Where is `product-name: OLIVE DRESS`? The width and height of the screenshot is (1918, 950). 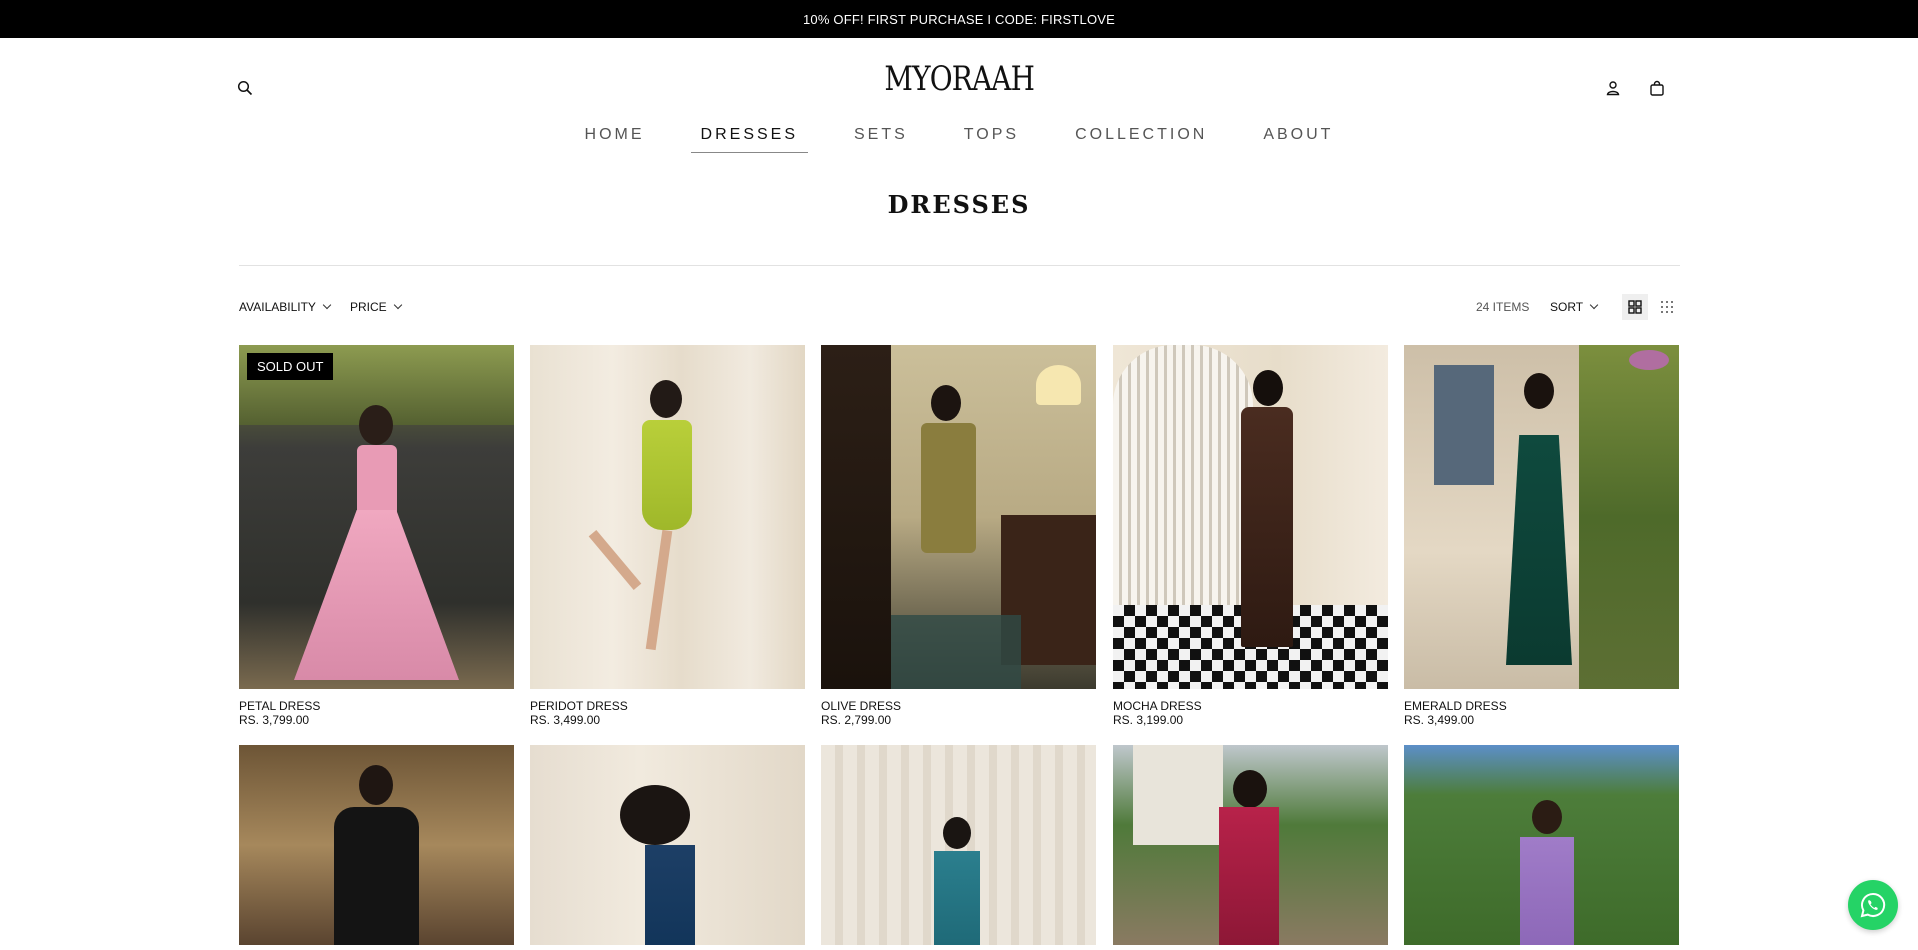 product-name: OLIVE DRESS is located at coordinates (958, 706).